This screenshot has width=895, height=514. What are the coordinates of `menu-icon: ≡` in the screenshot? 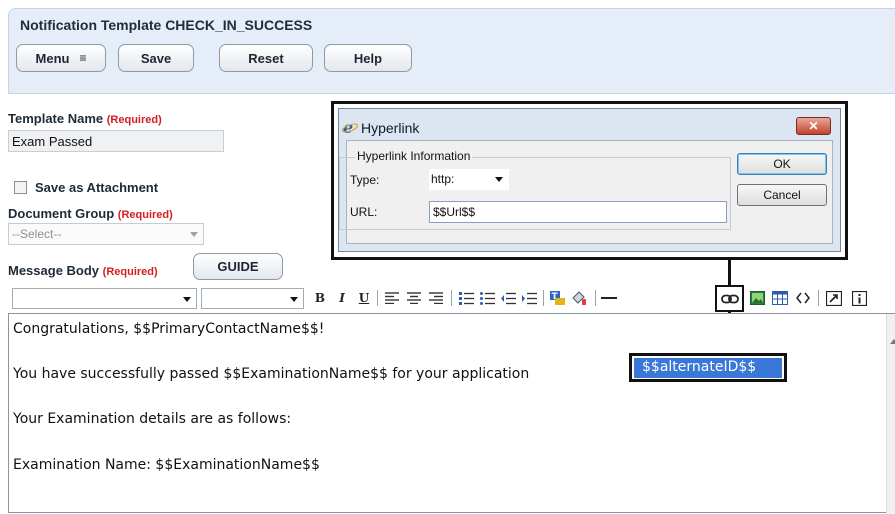 It's located at (83, 58).